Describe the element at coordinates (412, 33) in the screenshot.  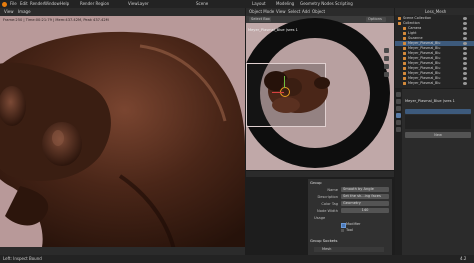
I see `outliner-row-label: Light` at that location.